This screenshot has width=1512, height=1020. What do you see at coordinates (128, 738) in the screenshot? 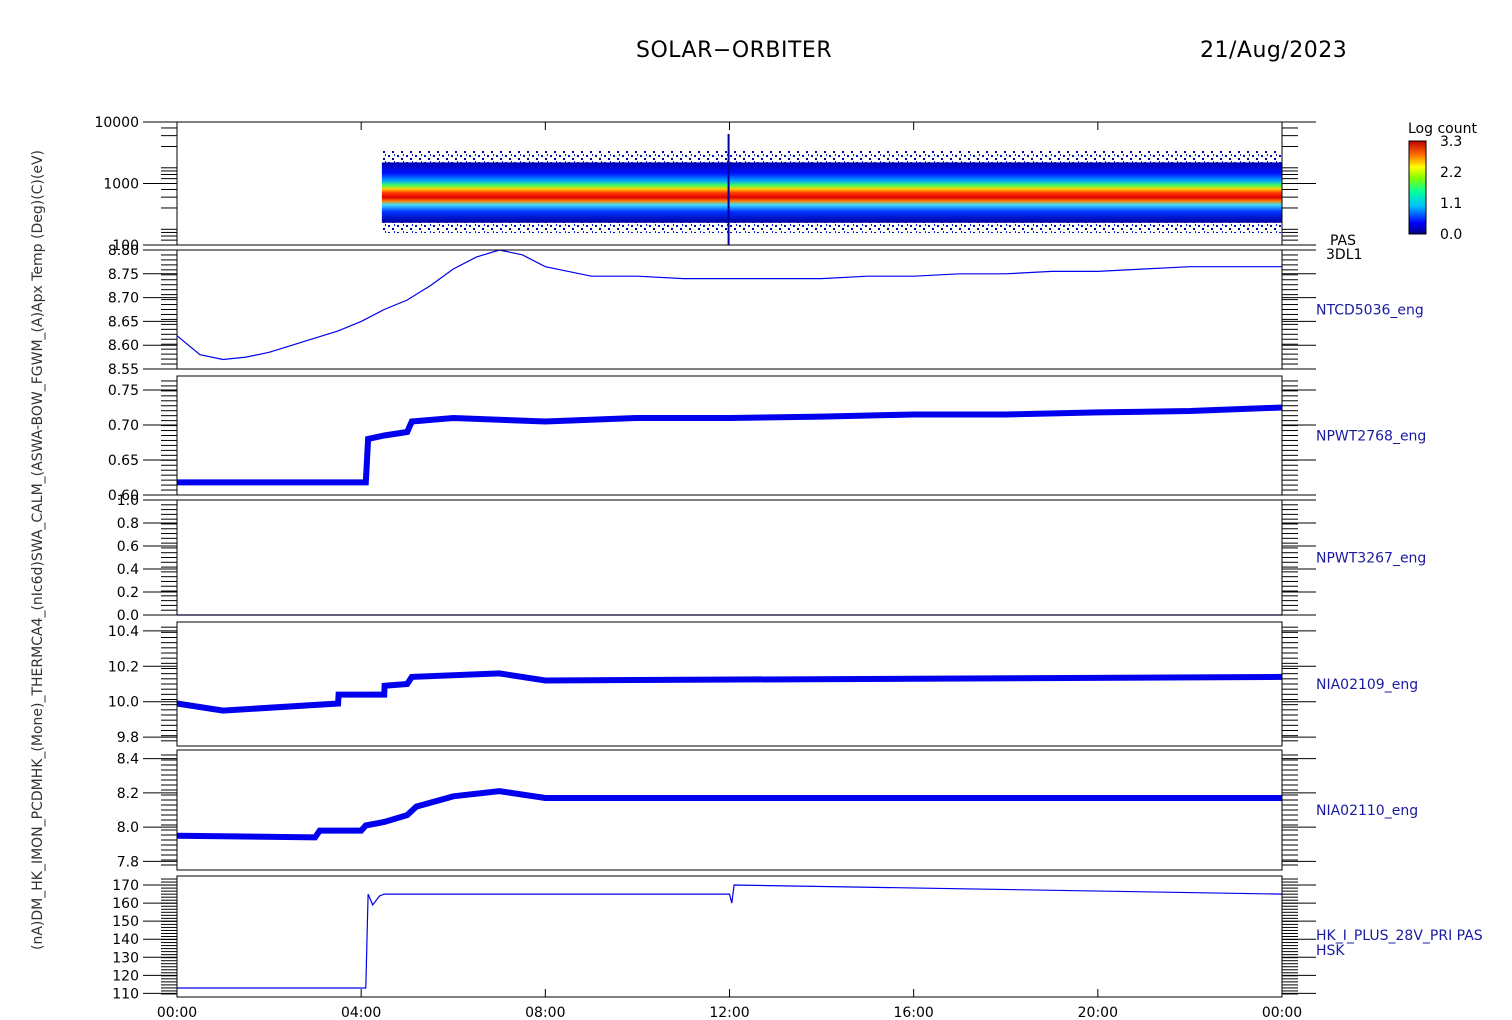
I see `ytick-label: 9.8` at bounding box center [128, 738].